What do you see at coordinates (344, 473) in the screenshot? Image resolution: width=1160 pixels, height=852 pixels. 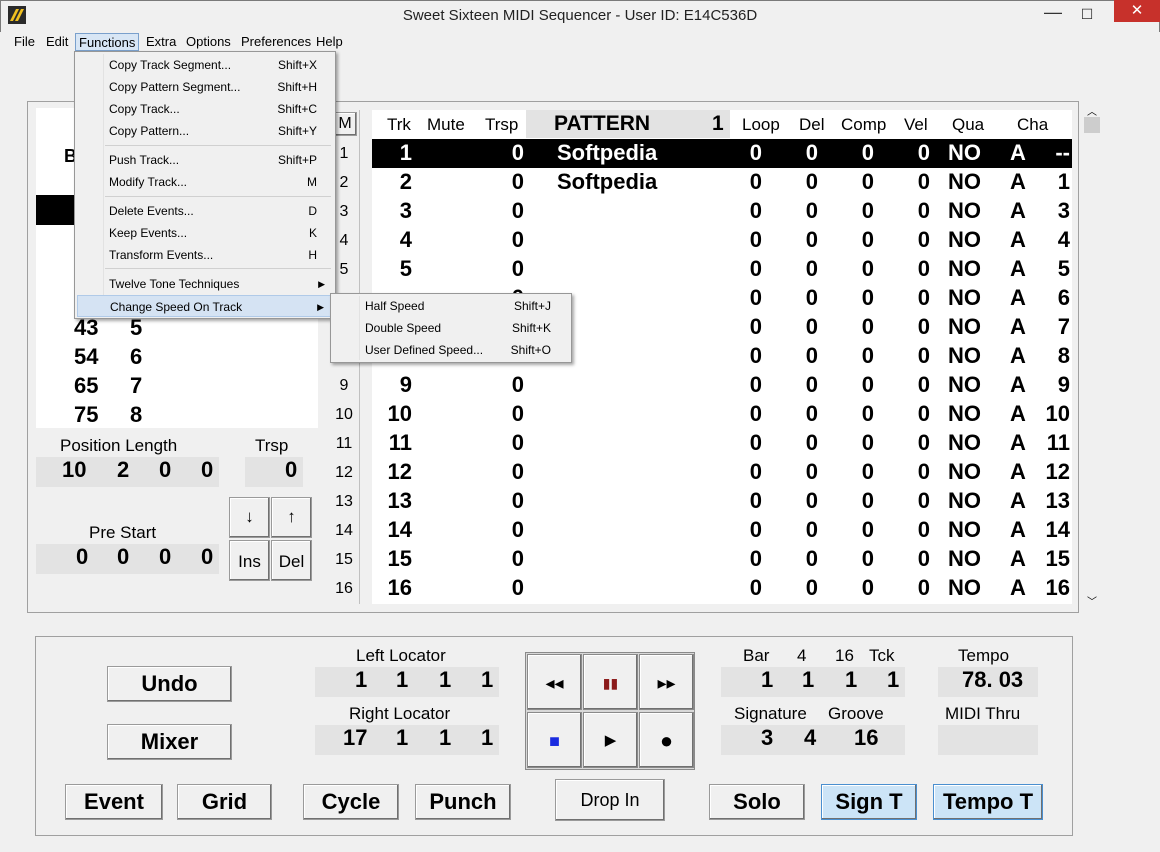 I see `row-number: 12` at bounding box center [344, 473].